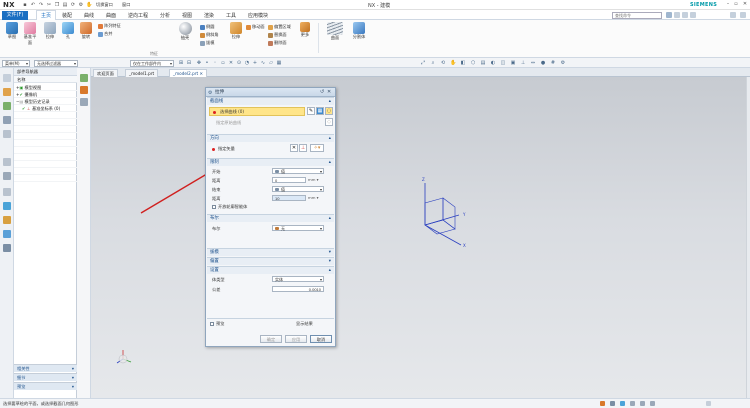 The height and width of the screenshot is (408, 750). What do you see at coordinates (45, 87) in the screenshot?
I see `tree-row-model-views: +▣模型视图` at bounding box center [45, 87].